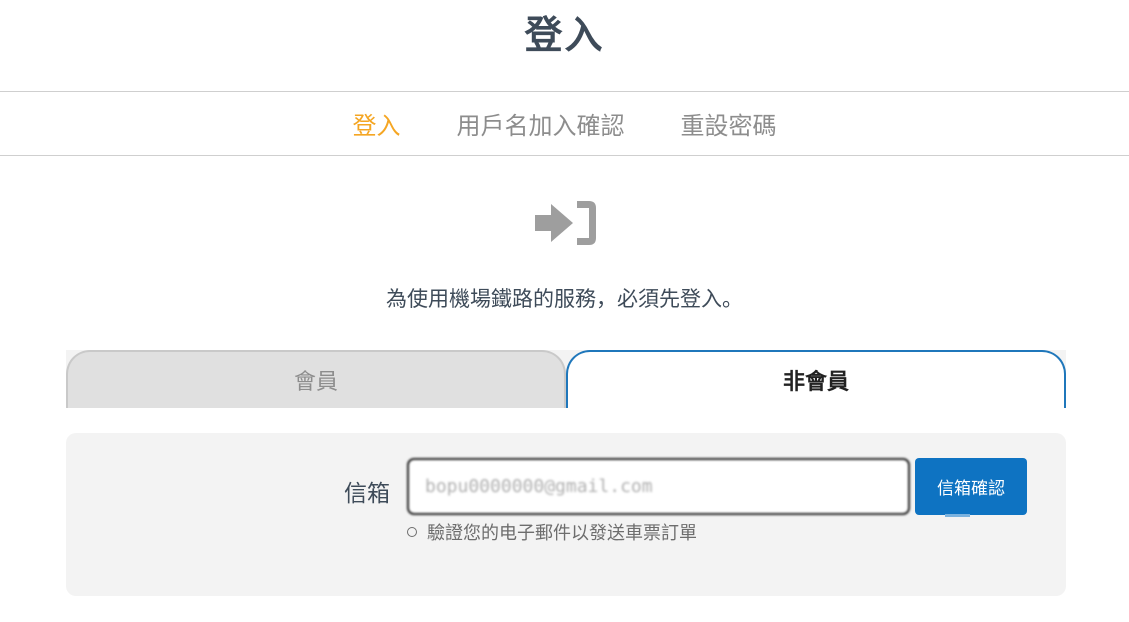 This screenshot has width=1129, height=622. I want to click on auth-tabs-bar: 登入 用戶名加入確認 重設密碼, so click(564, 123).